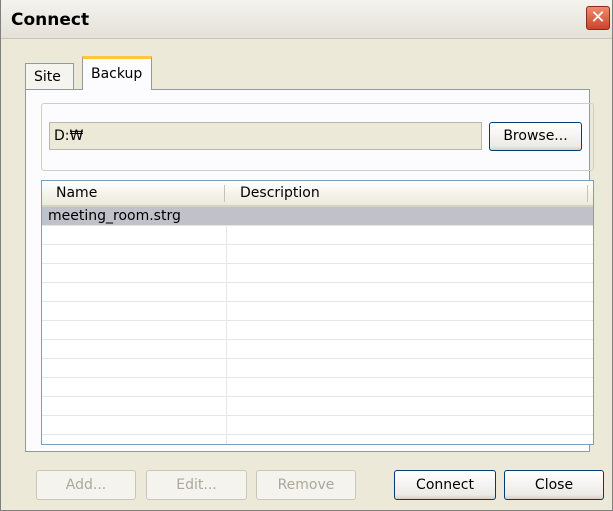  I want to click on tab-site: Site, so click(49, 76).